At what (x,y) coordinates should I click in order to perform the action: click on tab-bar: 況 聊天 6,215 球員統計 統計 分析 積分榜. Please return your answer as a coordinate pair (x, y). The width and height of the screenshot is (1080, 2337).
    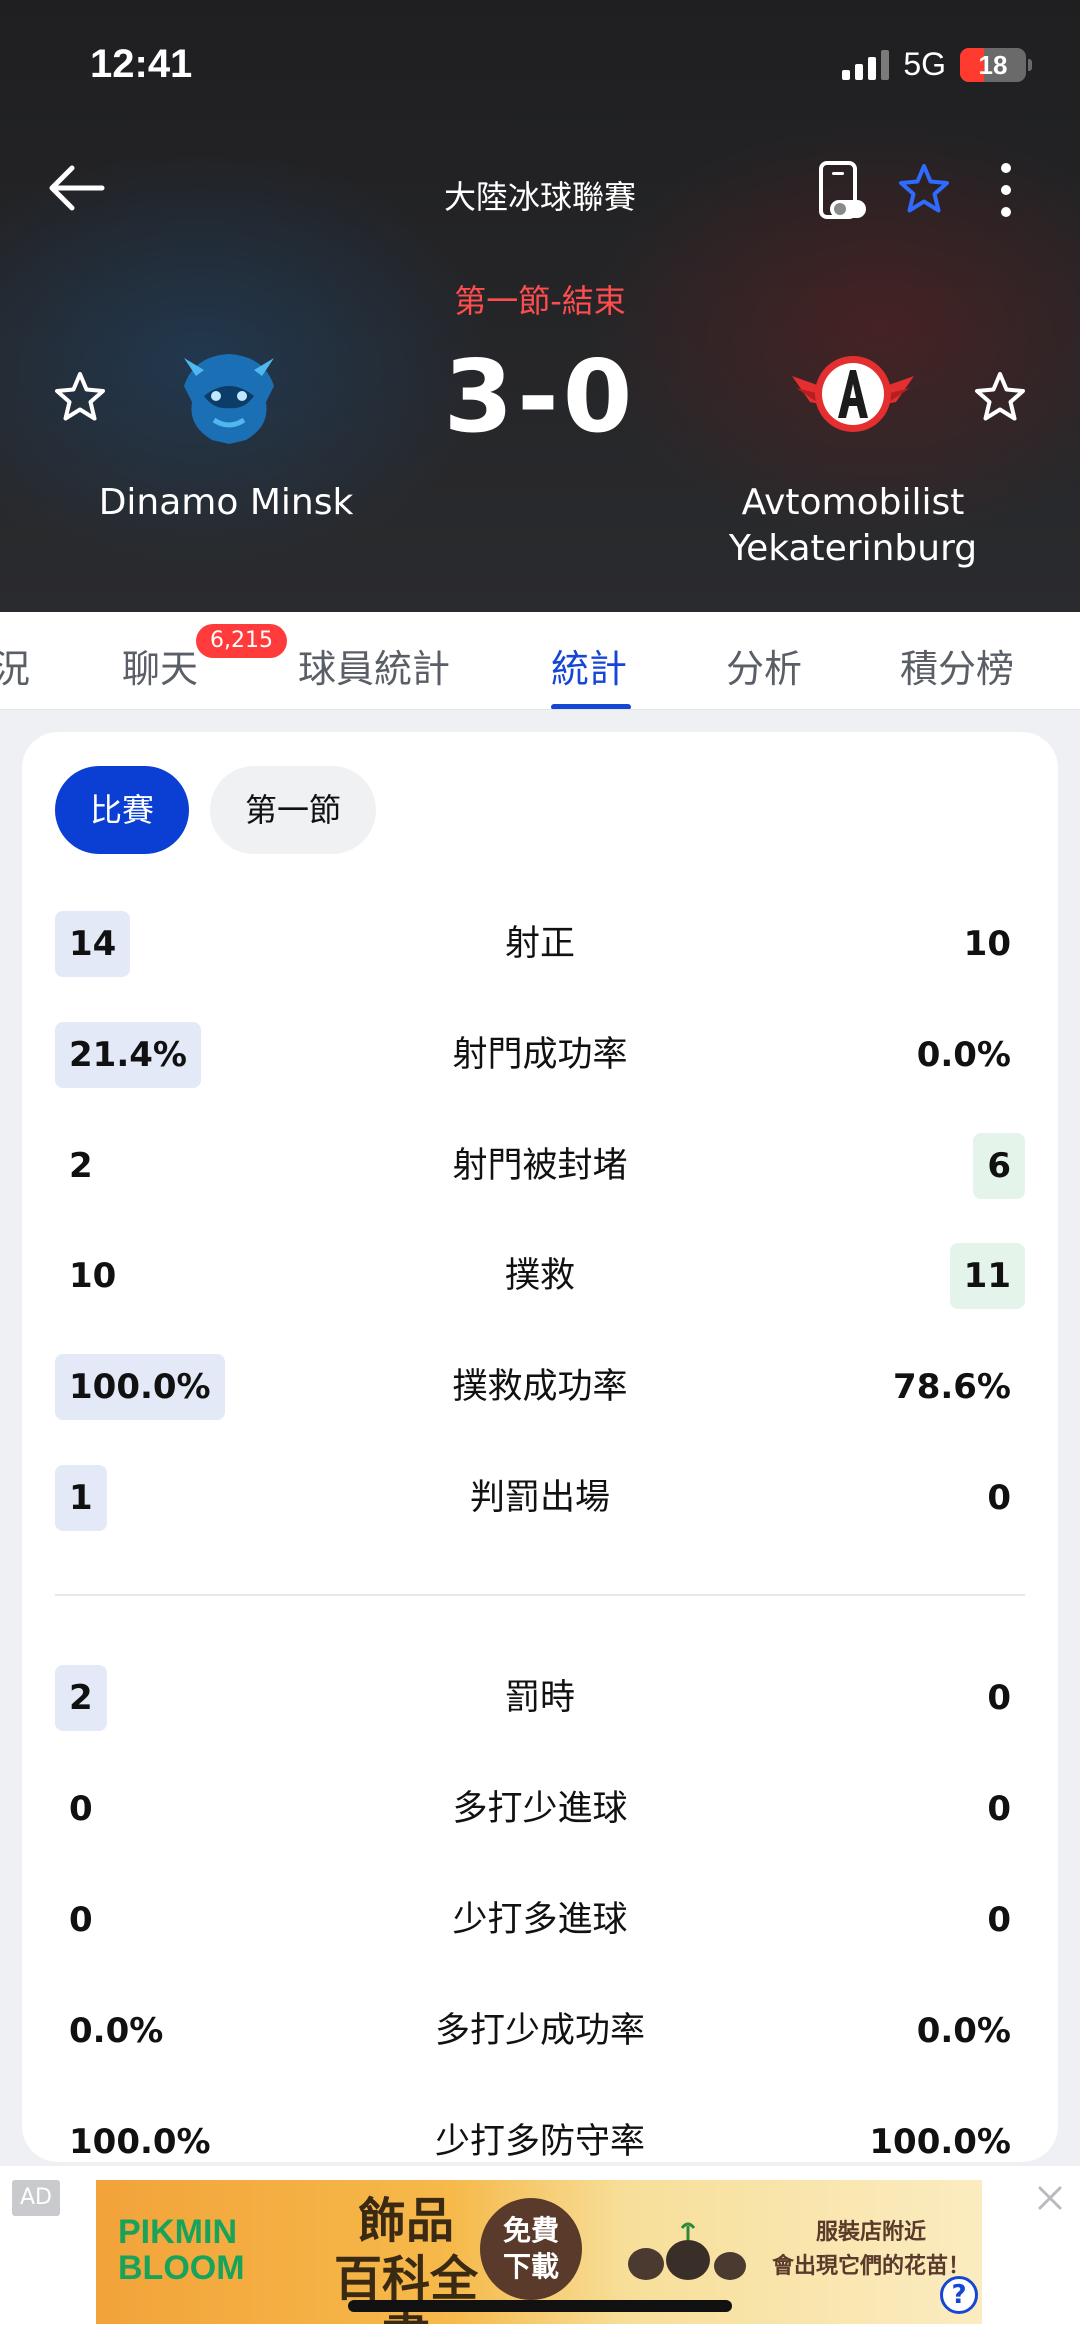
    Looking at the image, I should click on (540, 661).